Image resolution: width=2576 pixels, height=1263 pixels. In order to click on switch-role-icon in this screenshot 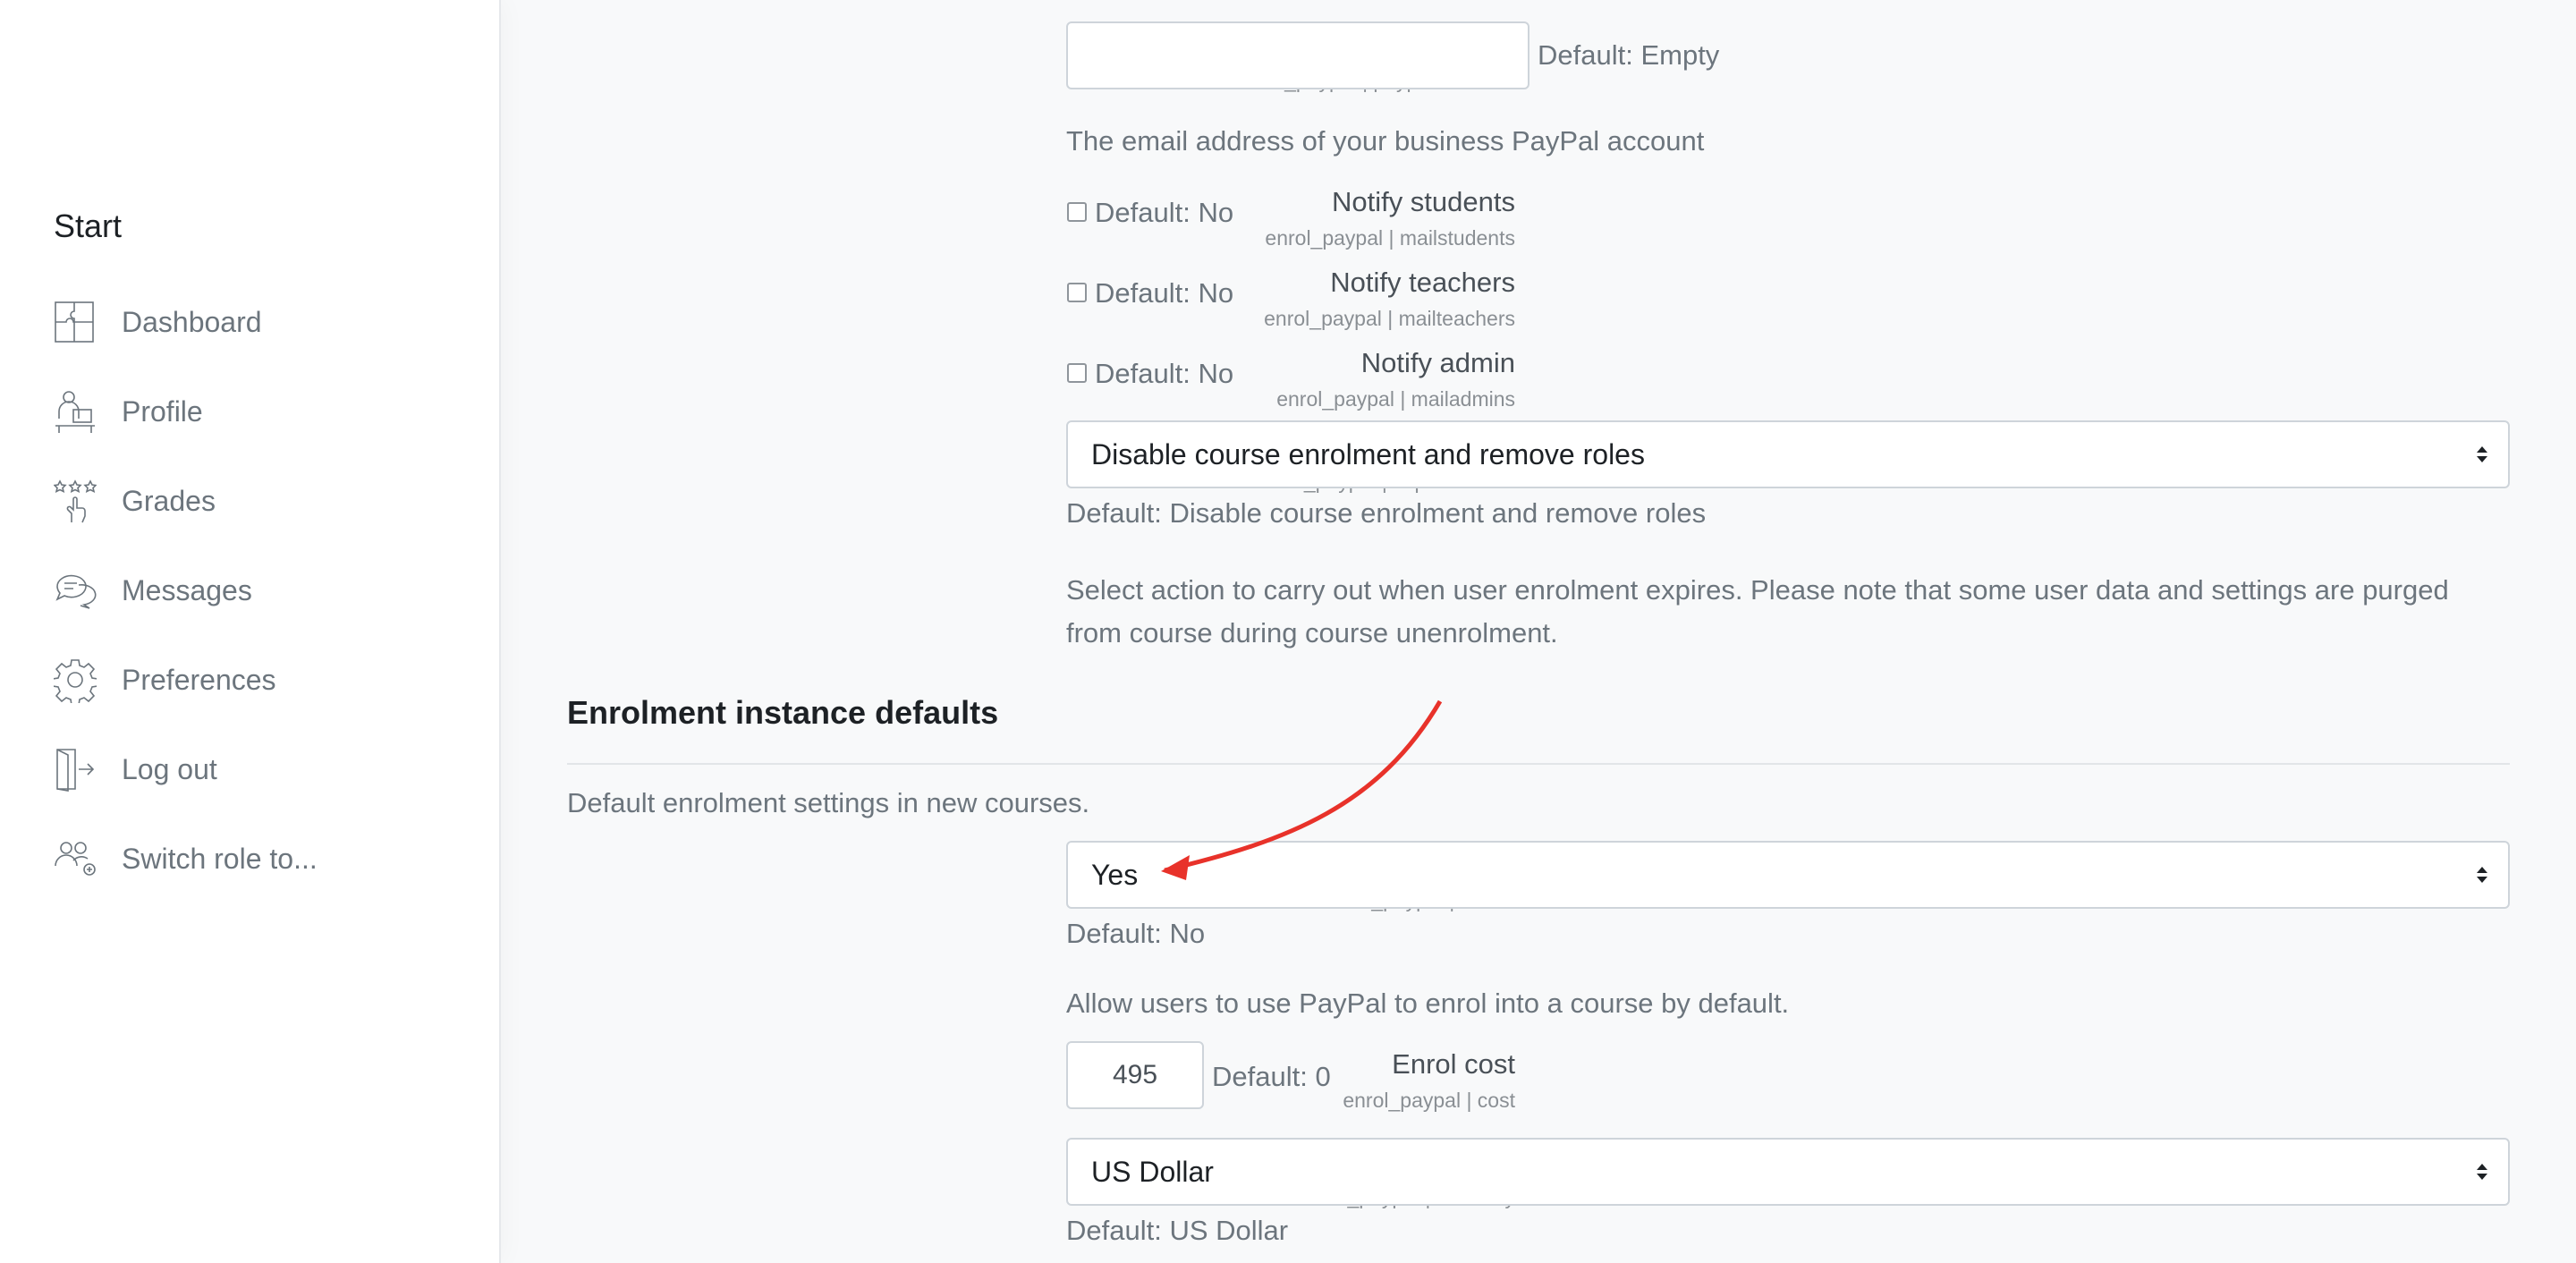, I will do `click(75, 859)`.